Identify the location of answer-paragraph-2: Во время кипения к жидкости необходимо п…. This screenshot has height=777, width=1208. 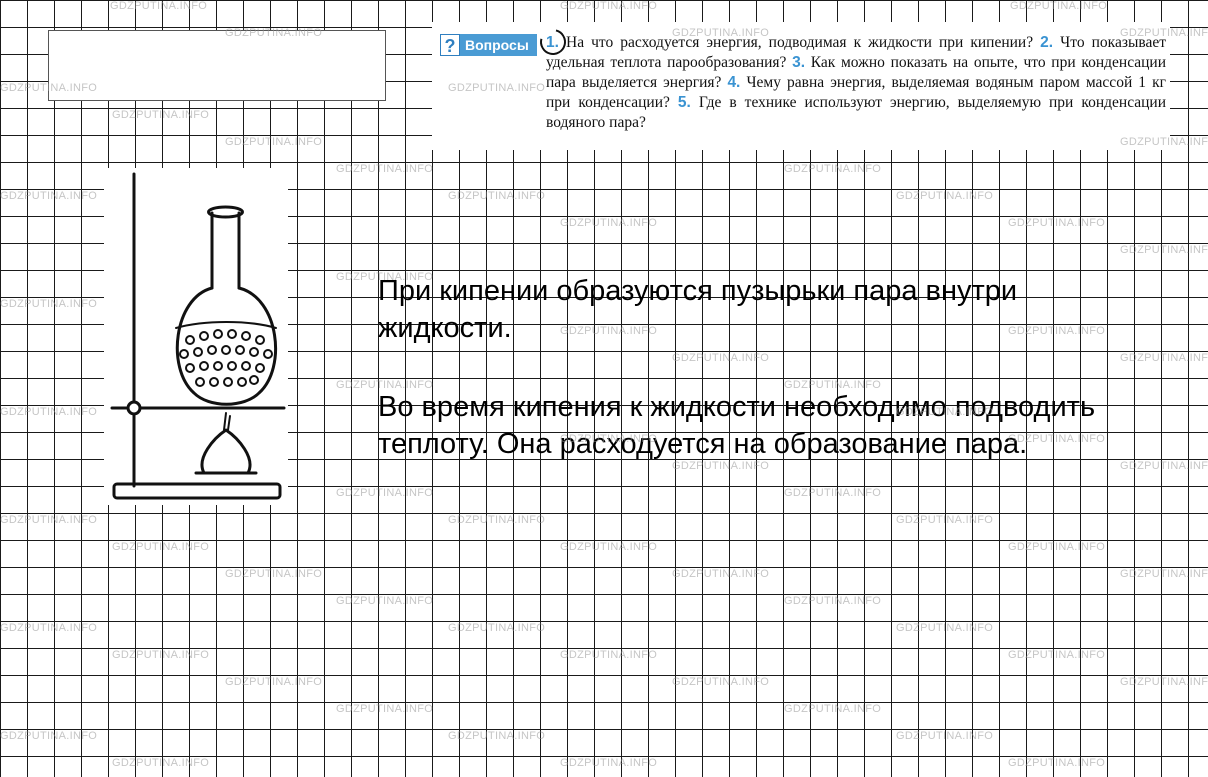
(737, 425).